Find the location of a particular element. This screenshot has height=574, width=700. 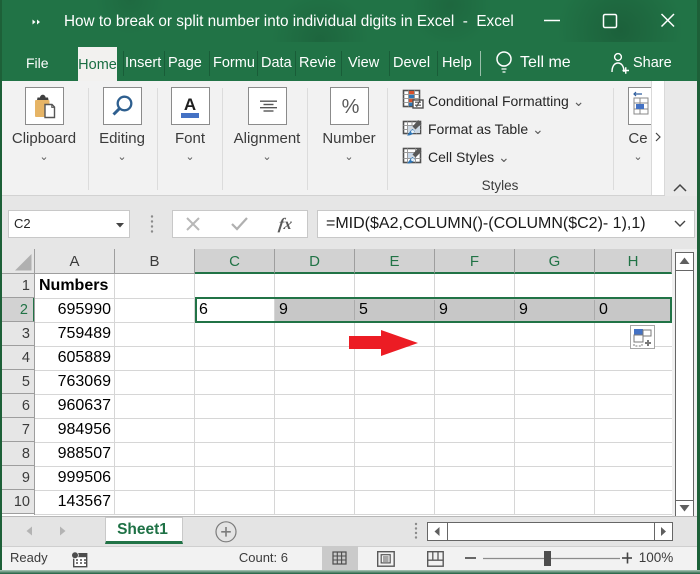

svg-text: fx is located at coordinates (285, 224).